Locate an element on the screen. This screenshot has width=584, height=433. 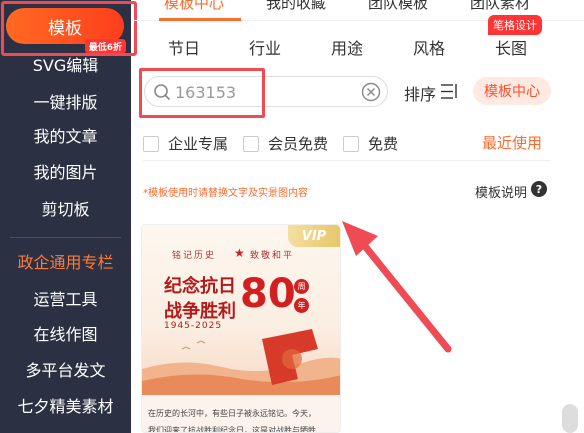
filter-enterprise-checkbox is located at coordinates (151, 143).